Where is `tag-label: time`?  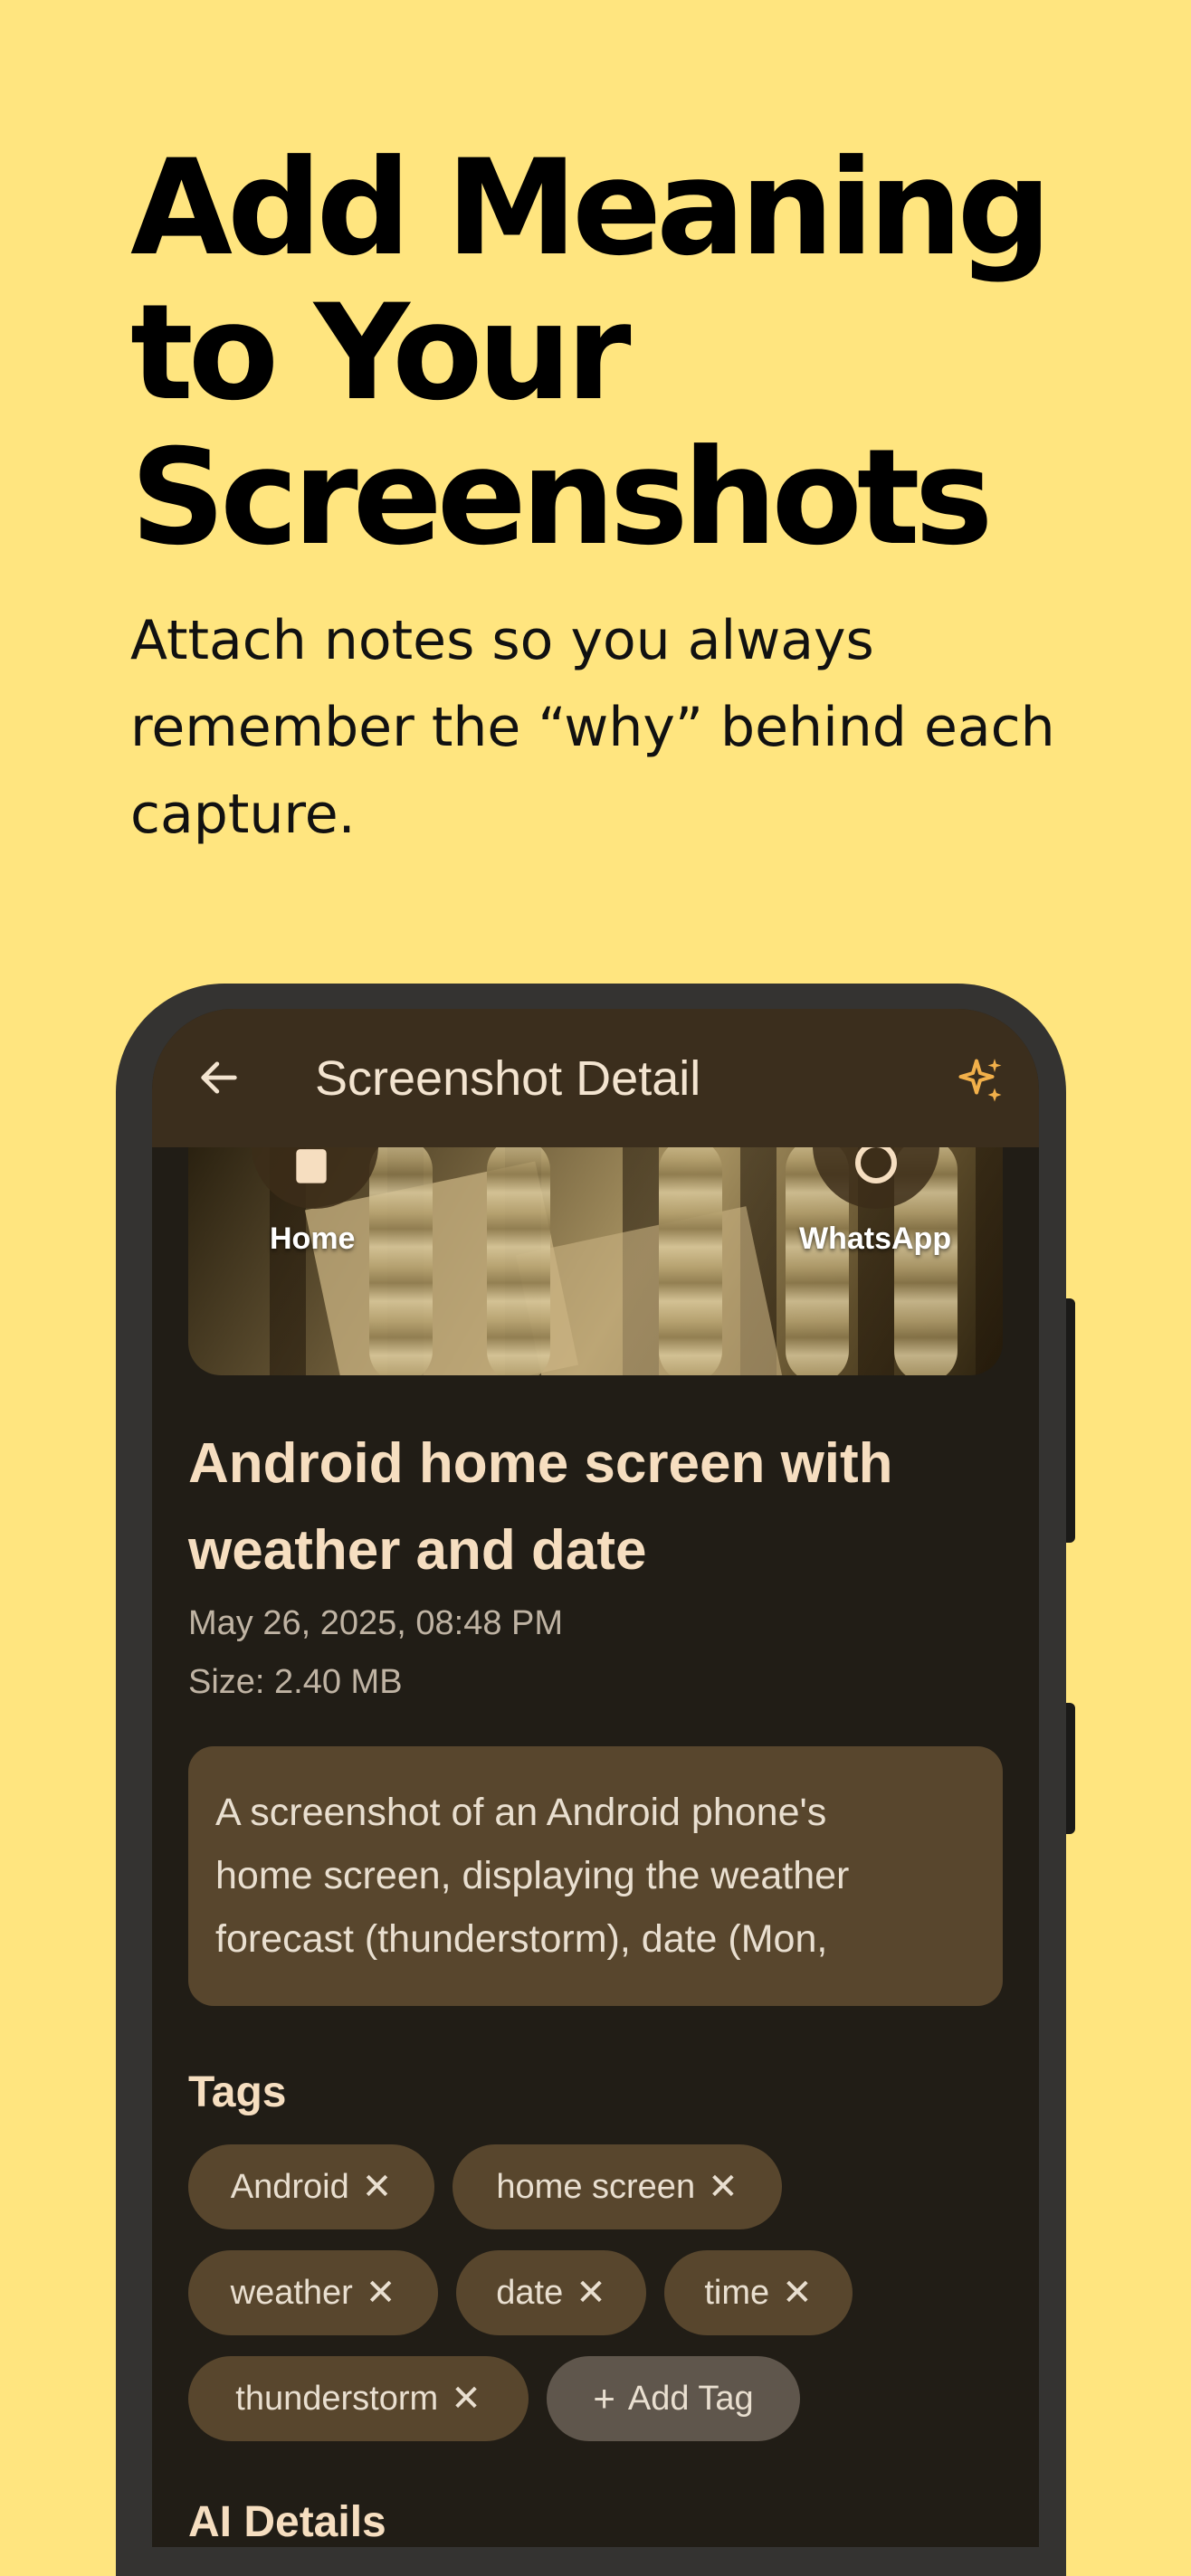
tag-label: time is located at coordinates (737, 2292).